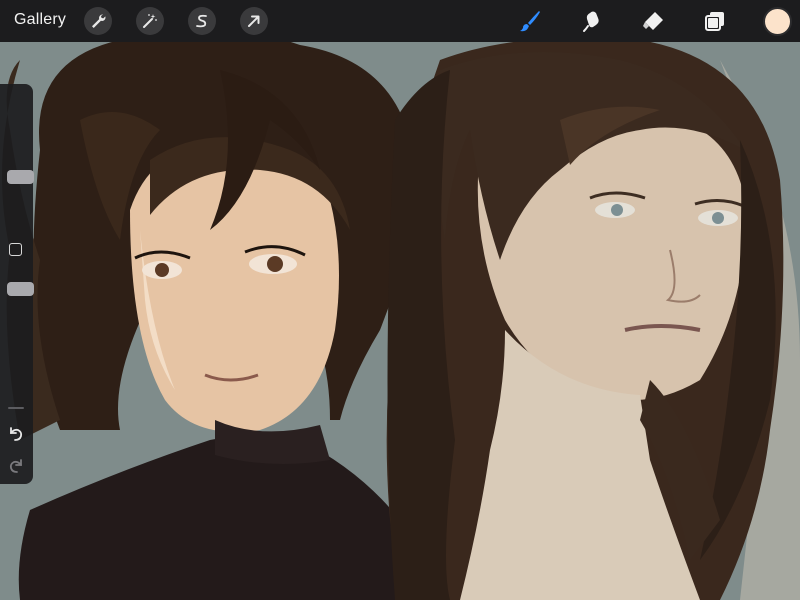 This screenshot has height=600, width=800. I want to click on selection-s-icon, so click(201, 21).